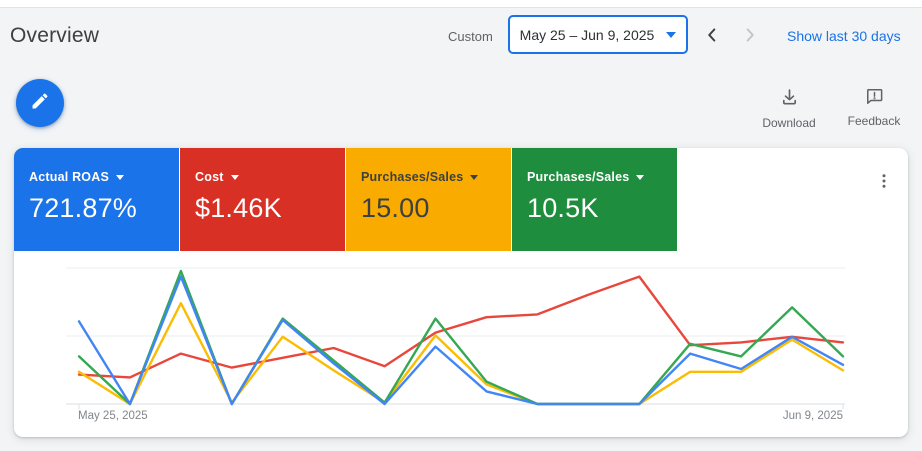 Image resolution: width=922 pixels, height=451 pixels. Describe the element at coordinates (209, 177) in the screenshot. I see `scorecard-label-text: Cost` at that location.